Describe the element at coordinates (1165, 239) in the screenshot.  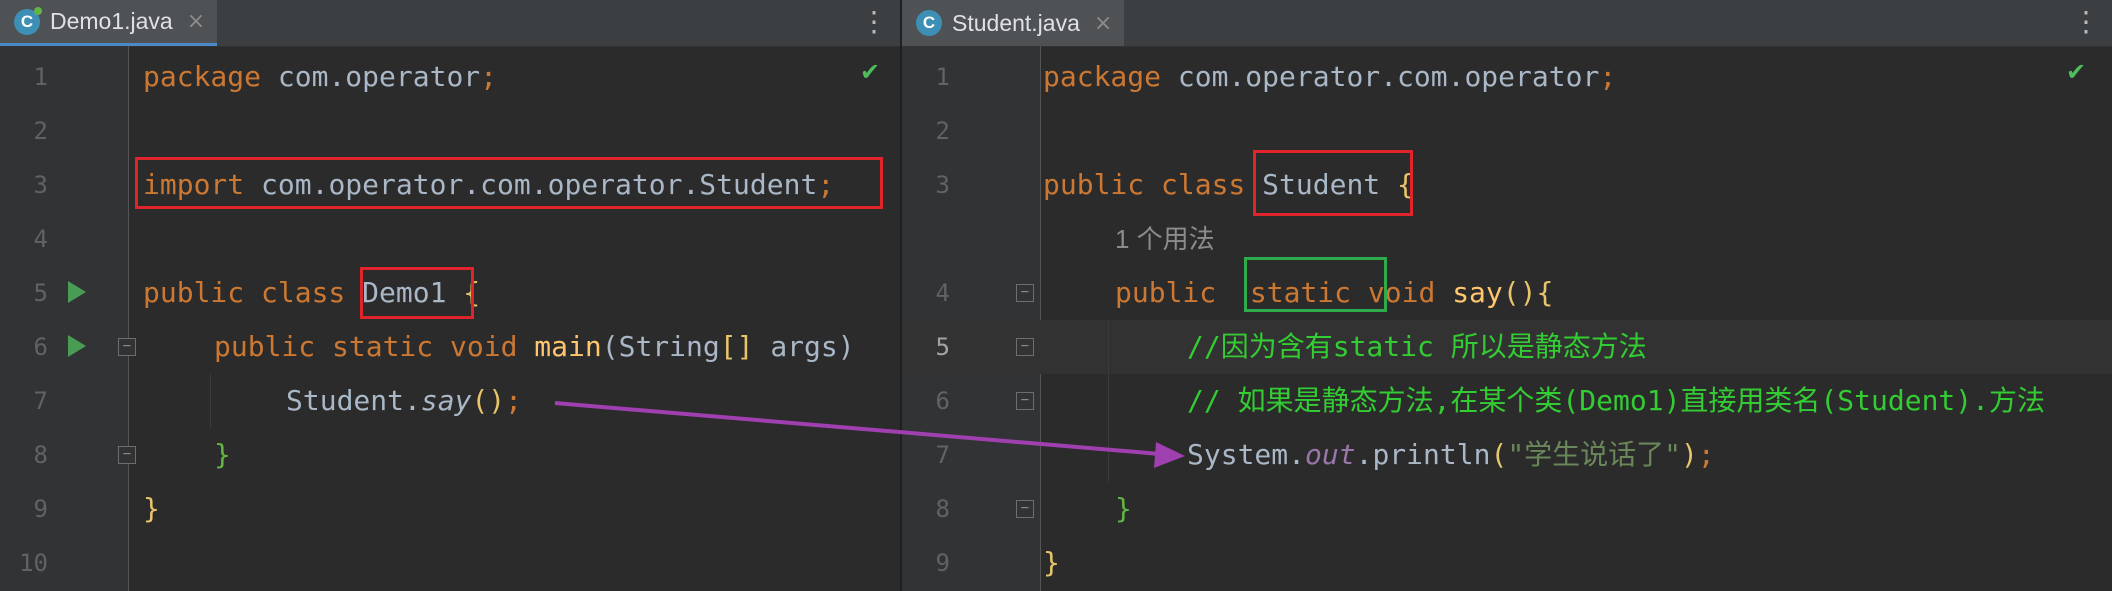
I see `usage-inlay-hint: 1 个用法` at that location.